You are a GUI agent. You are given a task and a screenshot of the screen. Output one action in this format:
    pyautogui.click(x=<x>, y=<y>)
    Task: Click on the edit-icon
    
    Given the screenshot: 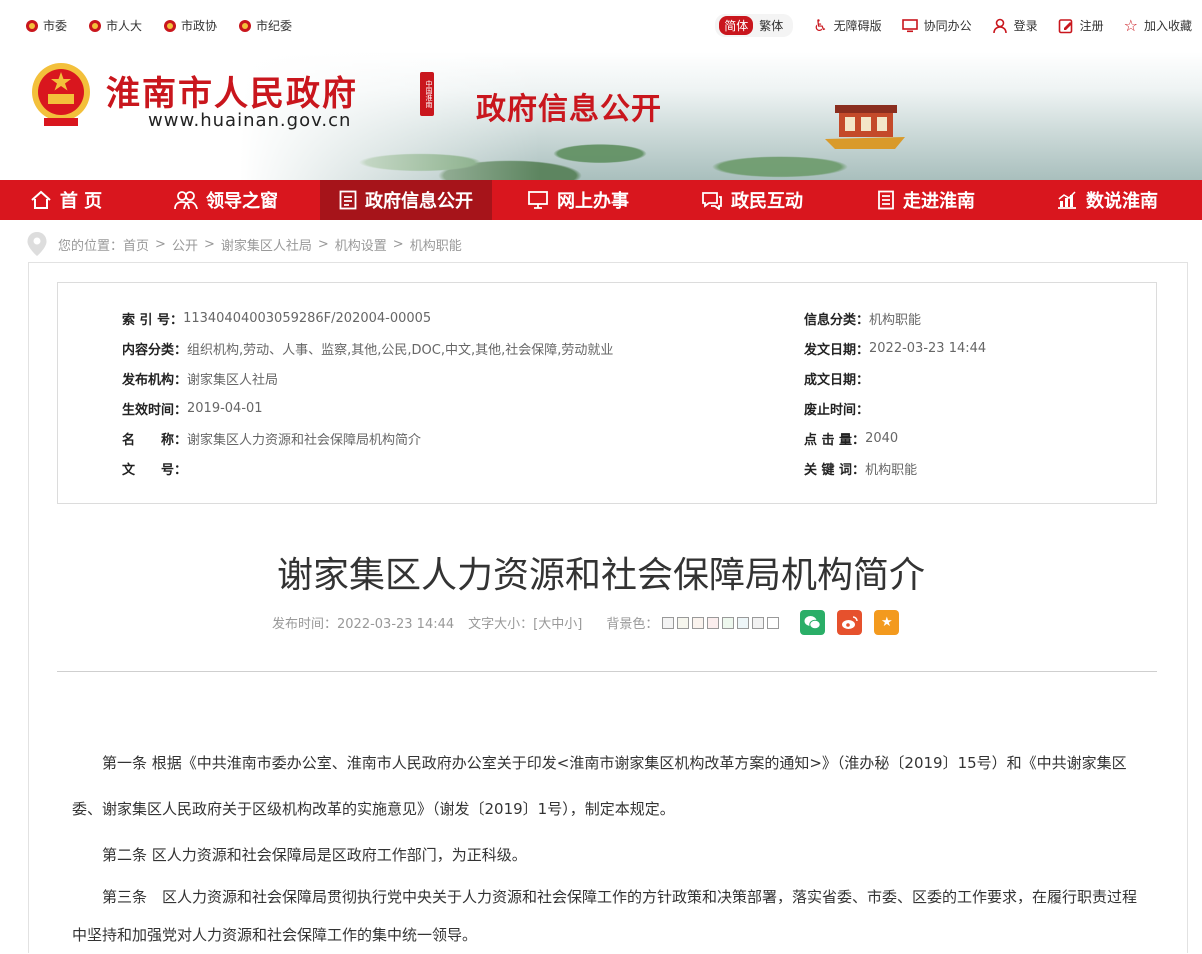 What is the action you would take?
    pyautogui.click(x=1066, y=26)
    